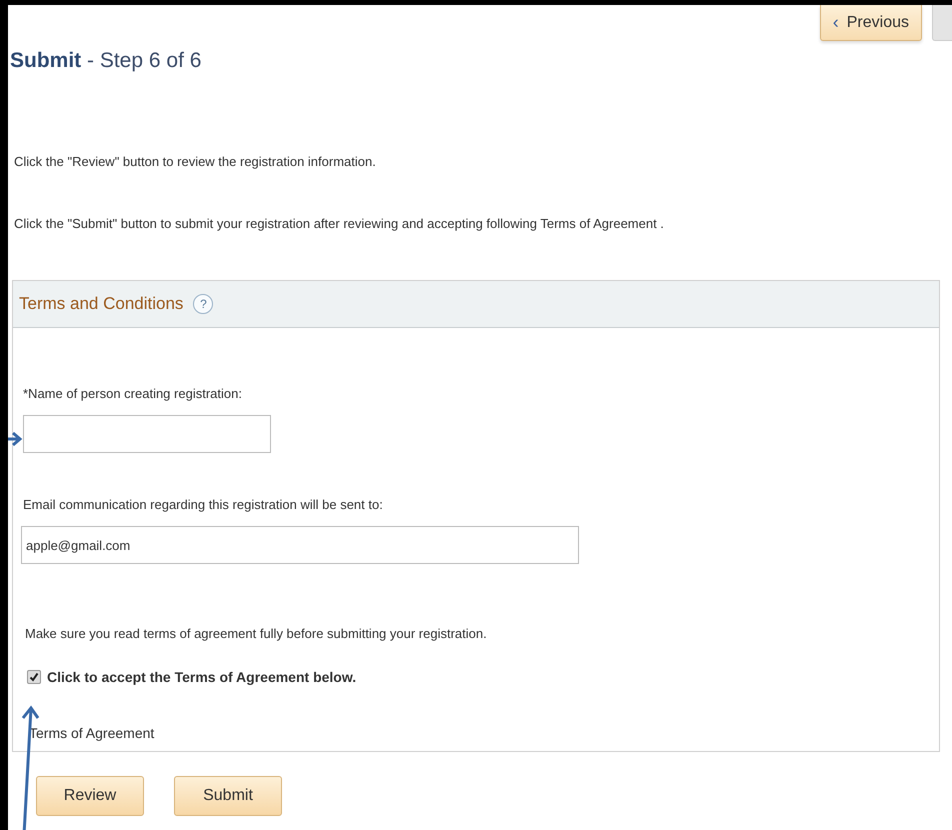  Describe the element at coordinates (835, 22) in the screenshot. I see `caret-icon: ‹` at that location.